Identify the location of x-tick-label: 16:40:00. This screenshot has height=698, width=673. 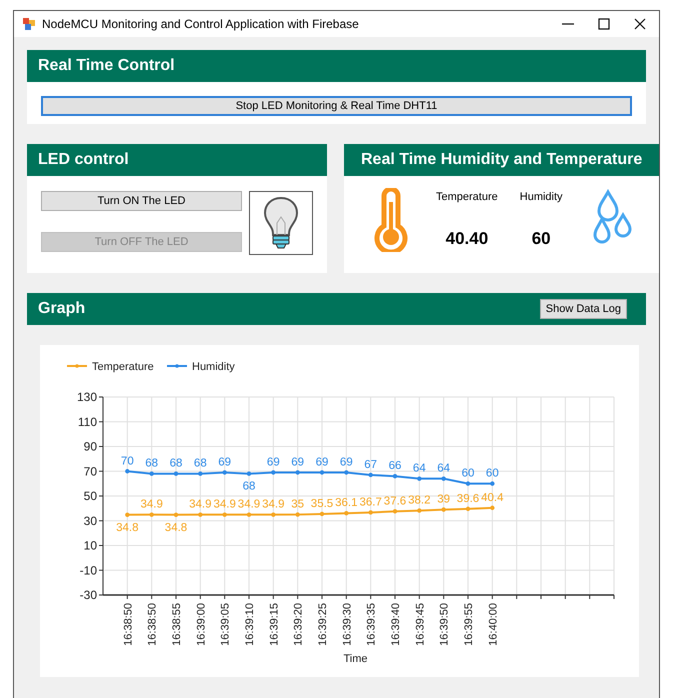
(493, 624).